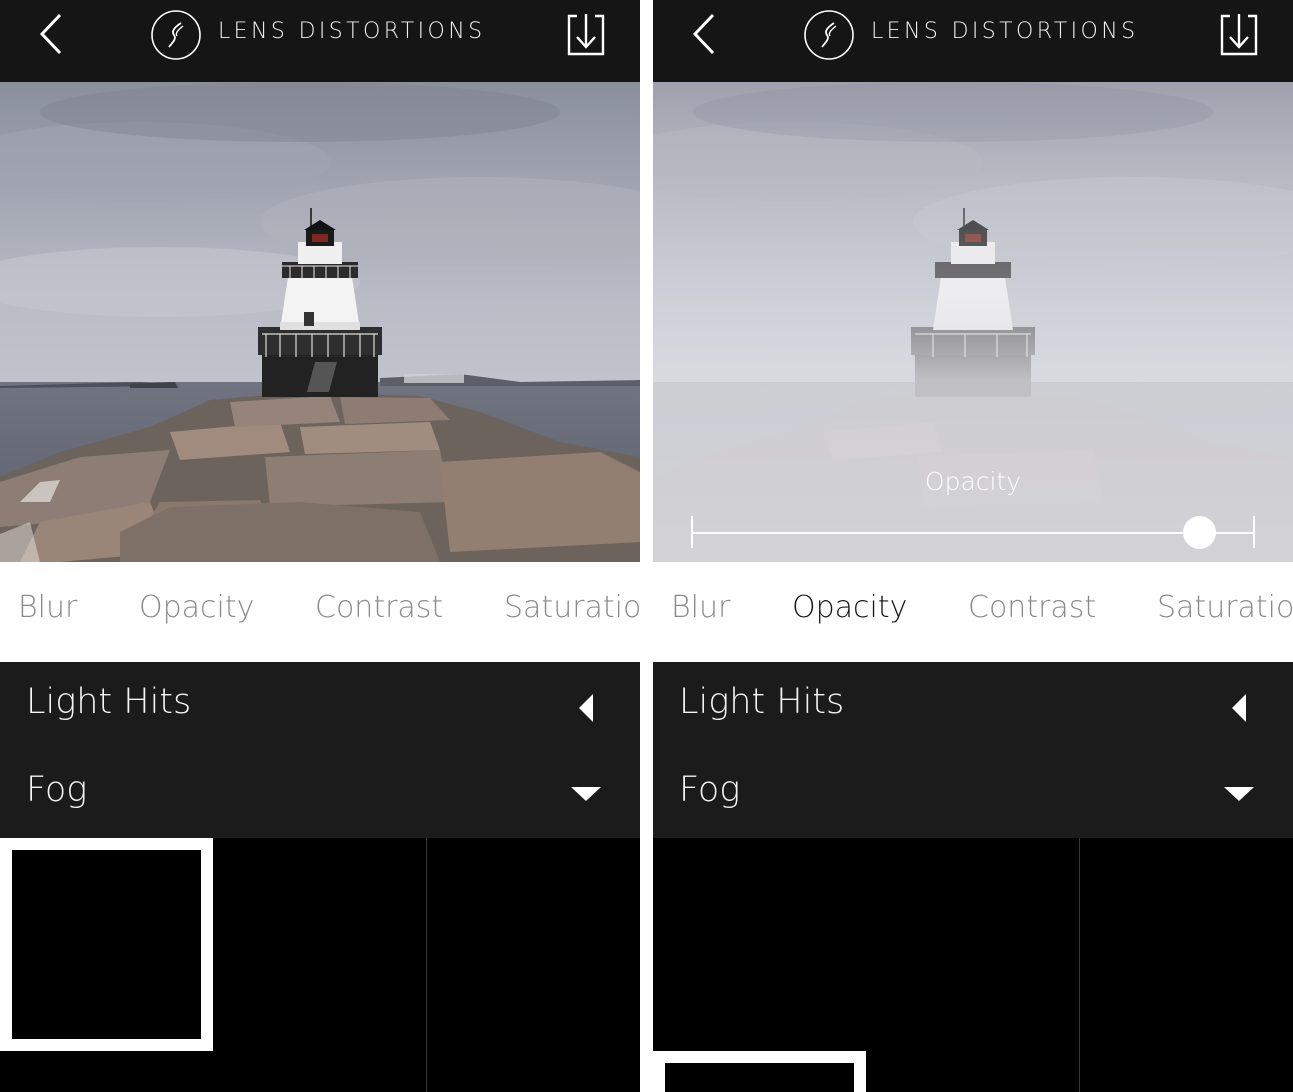 Image resolution: width=1293 pixels, height=1092 pixels. I want to click on slider-max-cap, so click(1254, 532).